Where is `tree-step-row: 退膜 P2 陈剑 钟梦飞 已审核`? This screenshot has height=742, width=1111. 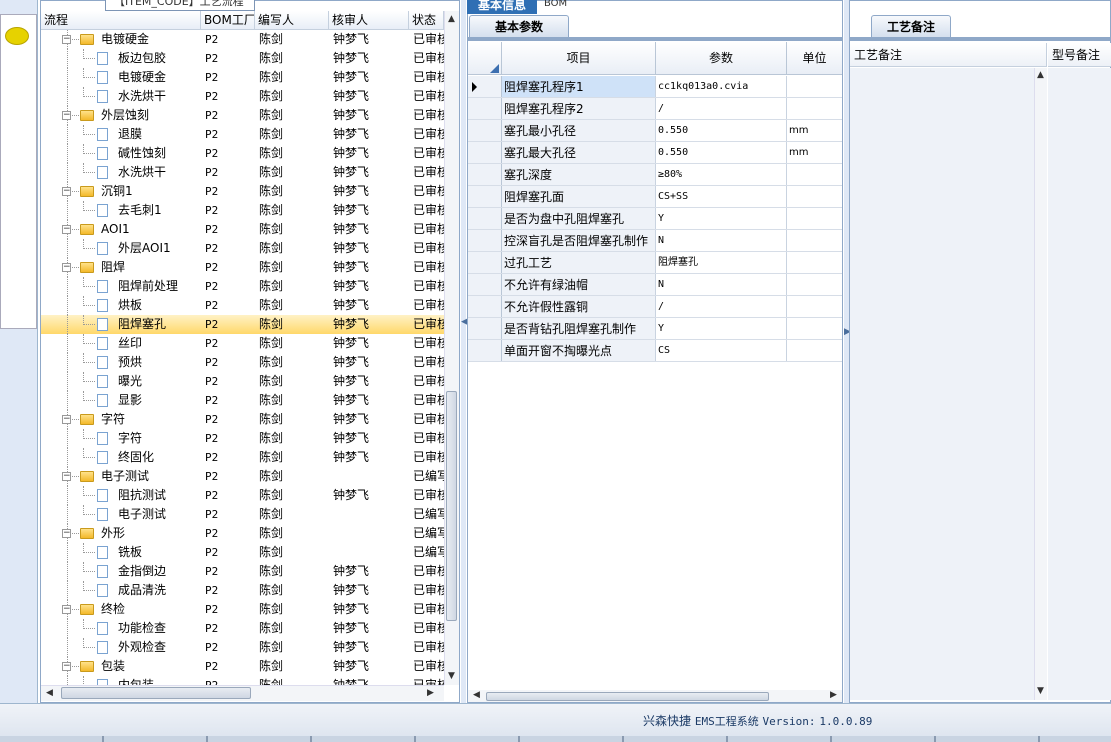 tree-step-row: 退膜 P2 陈剑 钟梦飞 已审核 is located at coordinates (242, 134).